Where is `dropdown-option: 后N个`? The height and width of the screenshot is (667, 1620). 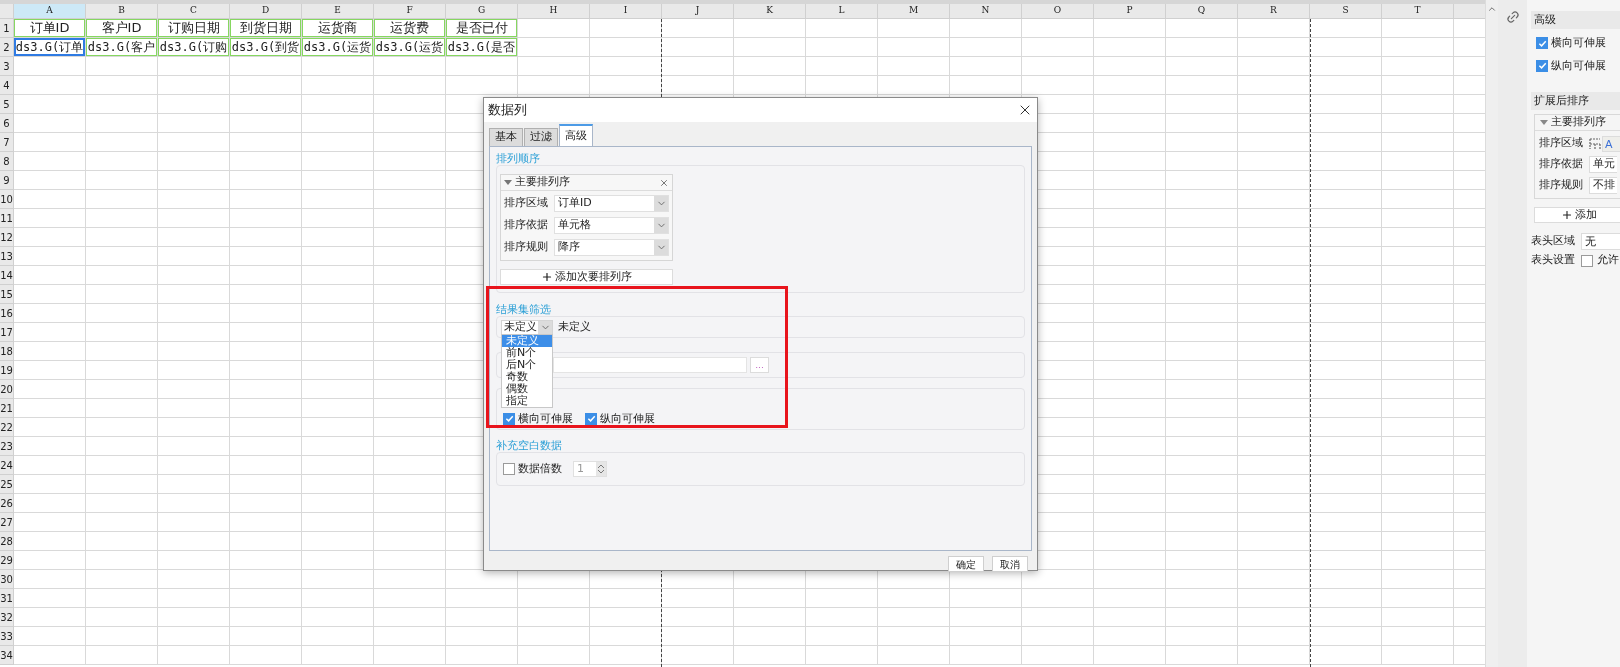
dropdown-option: 后N个 is located at coordinates (527, 365).